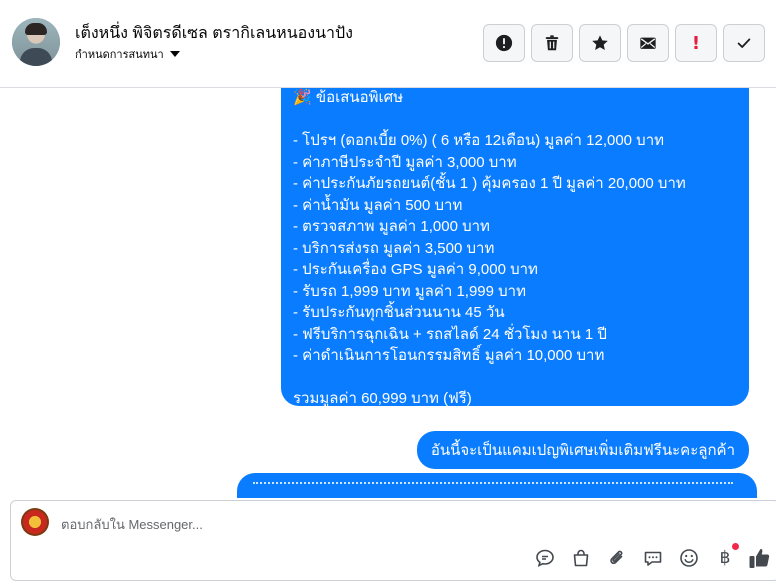 This screenshot has height=587, width=776. I want to click on paperclip-icon, so click(616, 557).